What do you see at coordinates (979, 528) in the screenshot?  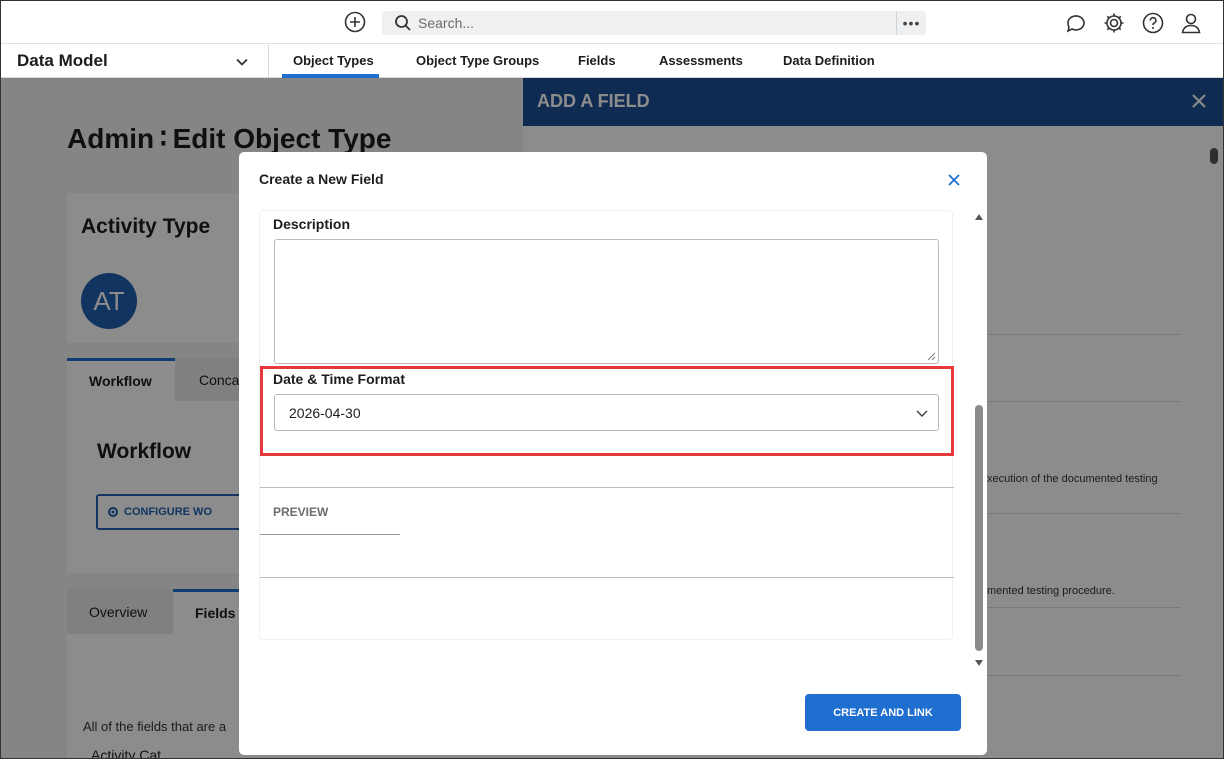 I see `dialog-scrollbar-thumb` at bounding box center [979, 528].